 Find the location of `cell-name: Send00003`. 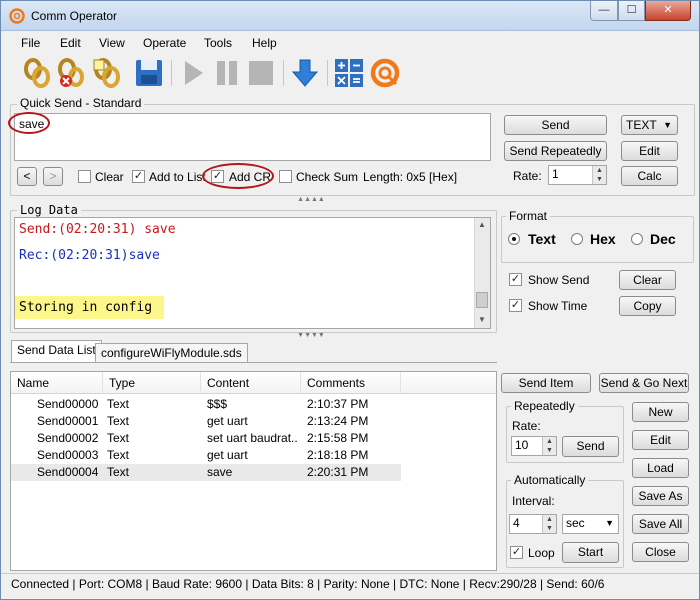

cell-name: Send00003 is located at coordinates (68, 455).